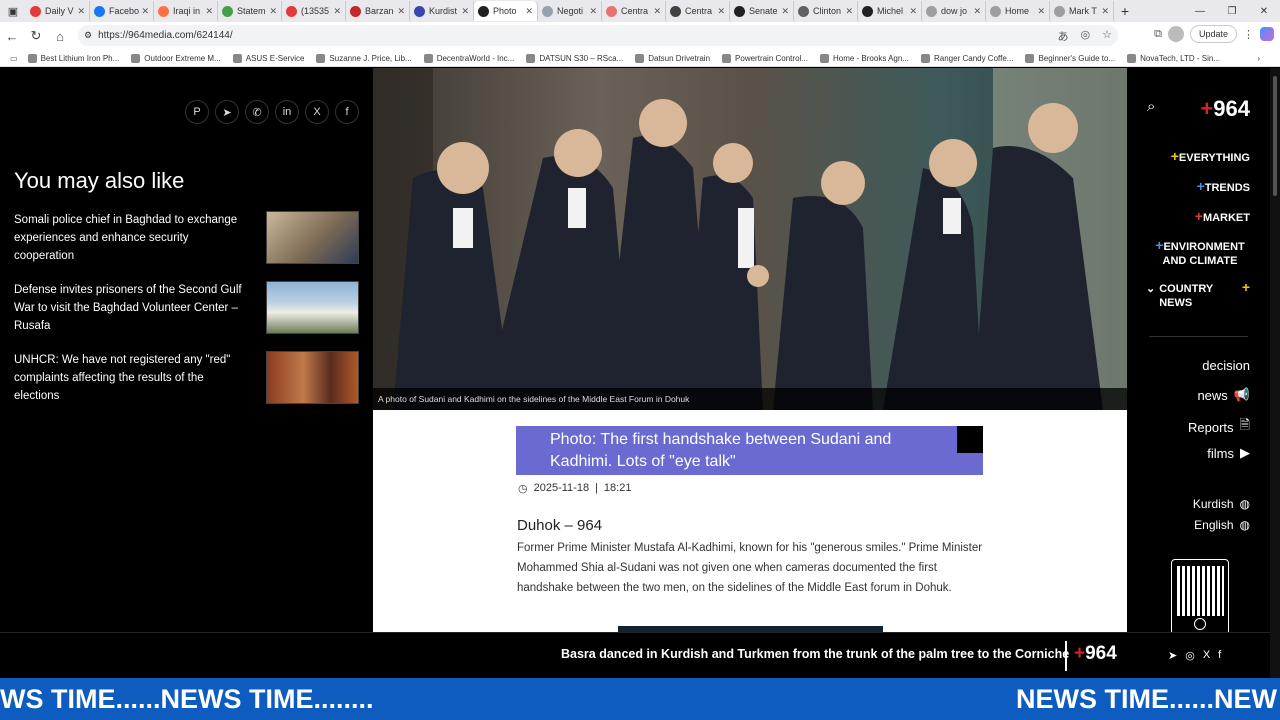 The width and height of the screenshot is (1280, 720). What do you see at coordinates (1063, 36) in the screenshot?
I see `translate-icon: あ` at bounding box center [1063, 36].